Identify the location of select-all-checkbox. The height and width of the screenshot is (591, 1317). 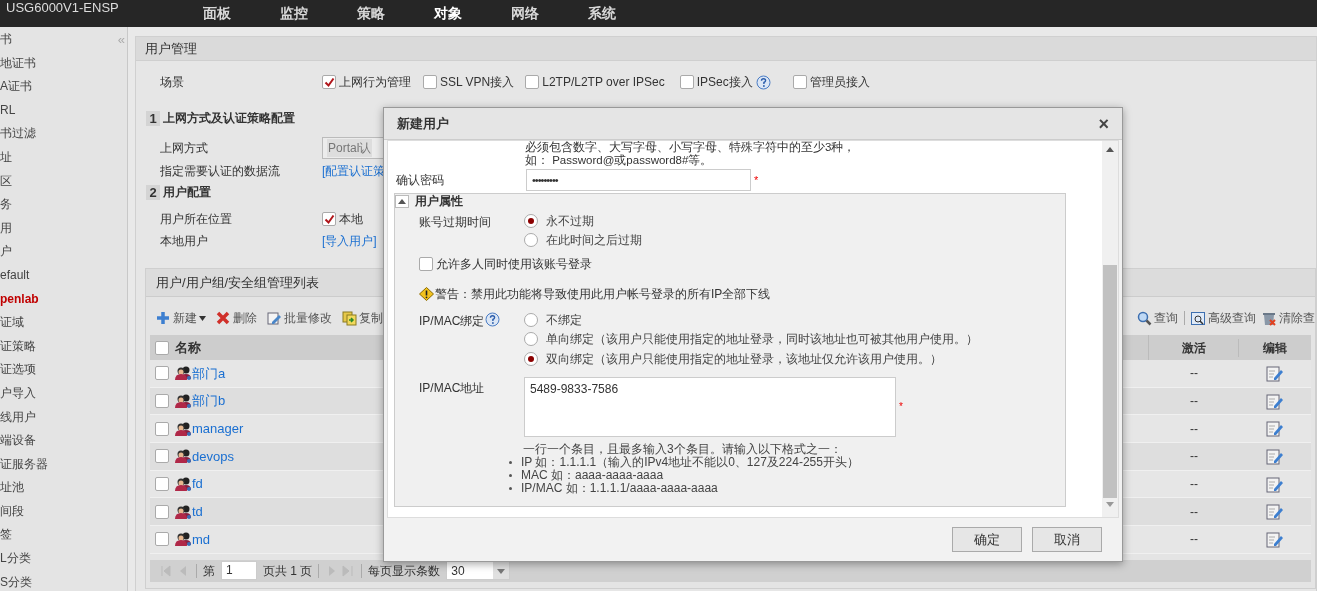
(162, 347).